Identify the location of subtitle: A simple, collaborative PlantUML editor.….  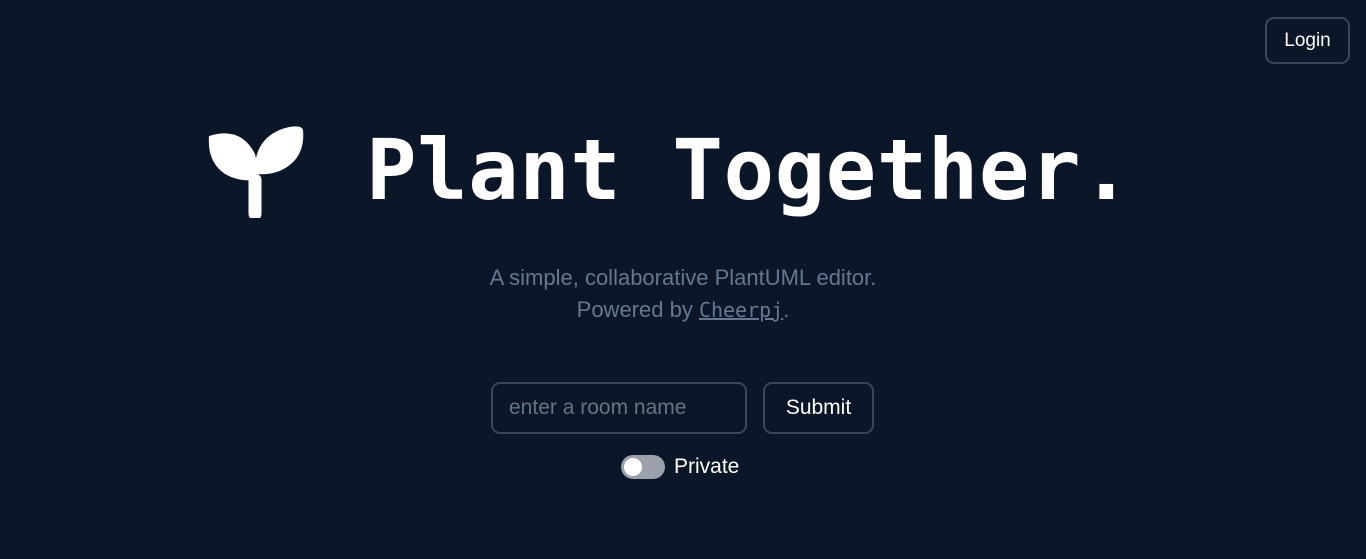
(683, 294).